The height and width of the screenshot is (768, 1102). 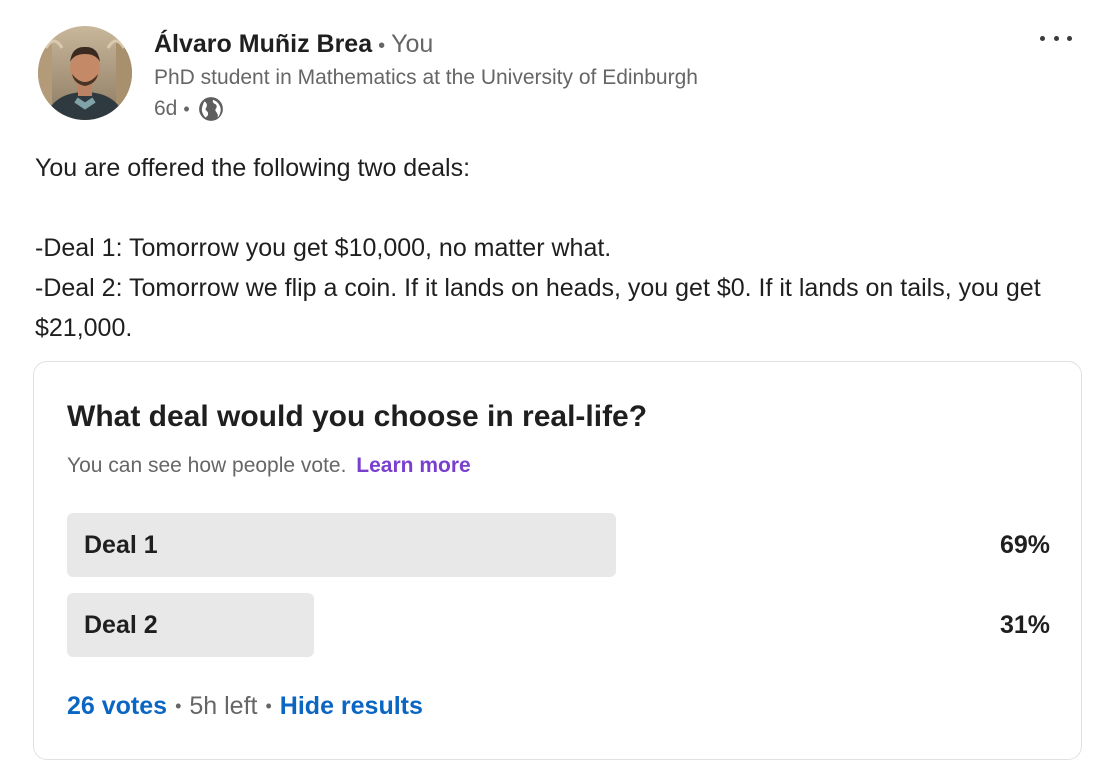 I want to click on avatar, so click(x=85, y=73).